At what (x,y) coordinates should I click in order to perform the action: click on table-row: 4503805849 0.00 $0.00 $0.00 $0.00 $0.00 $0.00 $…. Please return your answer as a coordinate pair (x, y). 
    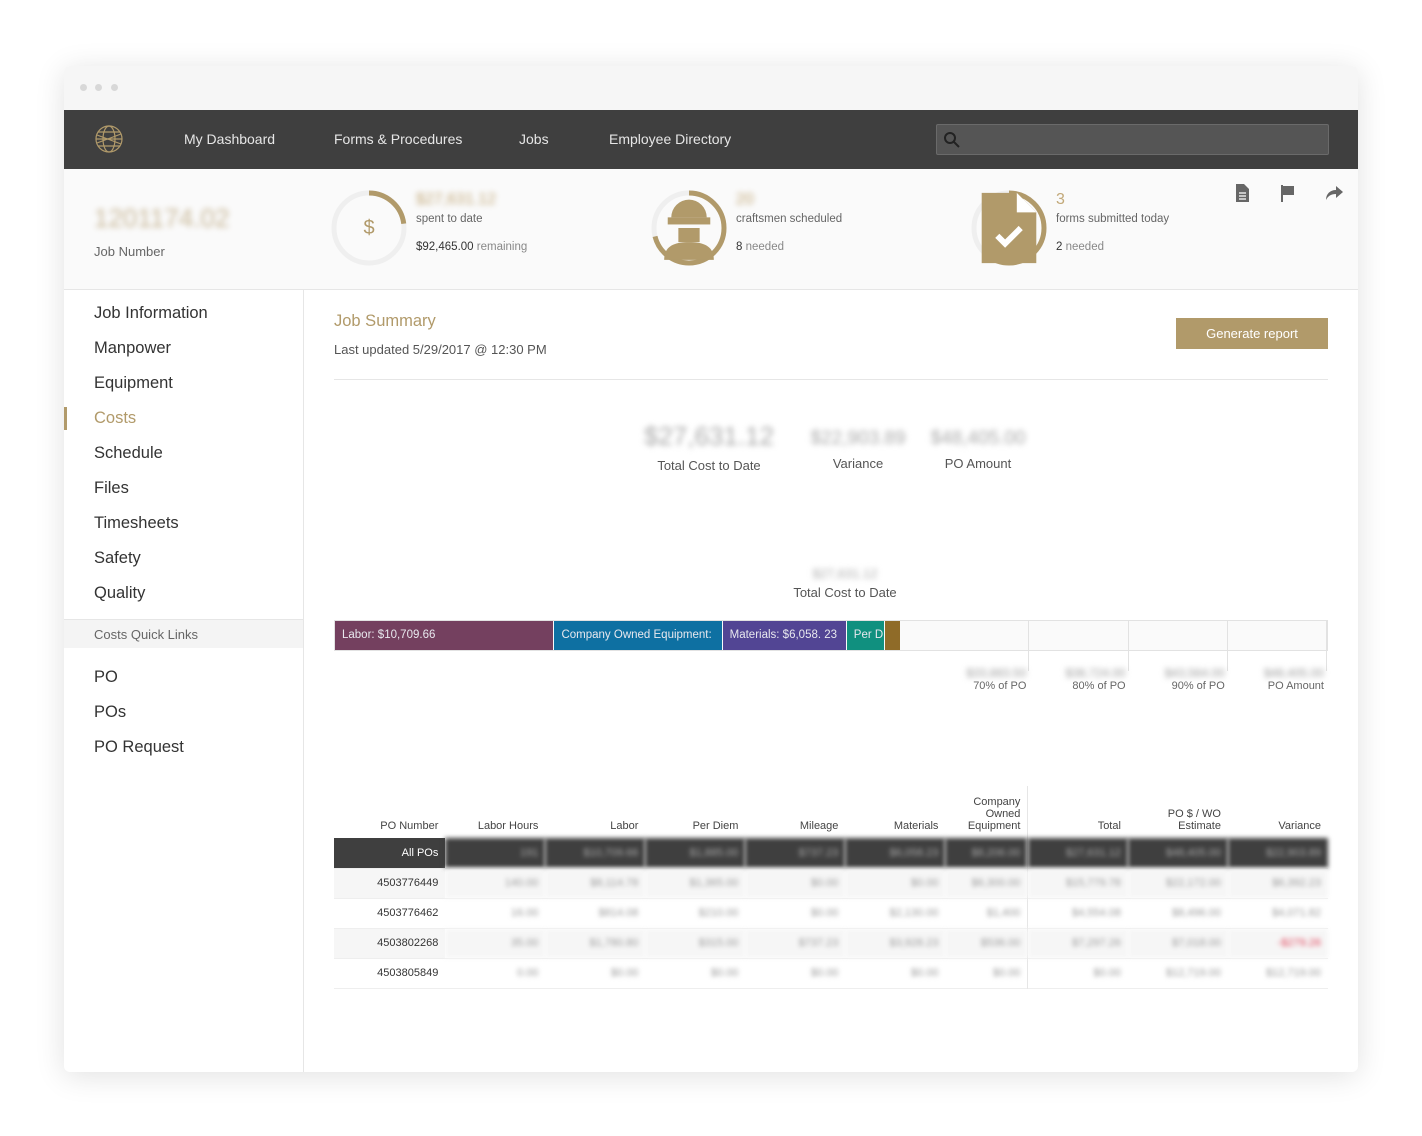
    Looking at the image, I should click on (831, 973).